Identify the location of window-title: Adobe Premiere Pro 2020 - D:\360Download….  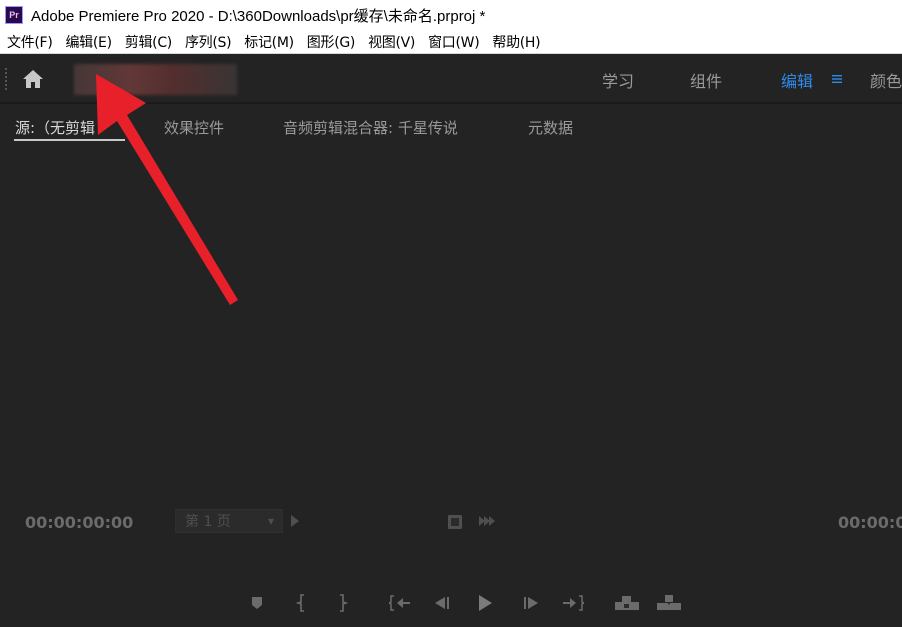
(258, 16).